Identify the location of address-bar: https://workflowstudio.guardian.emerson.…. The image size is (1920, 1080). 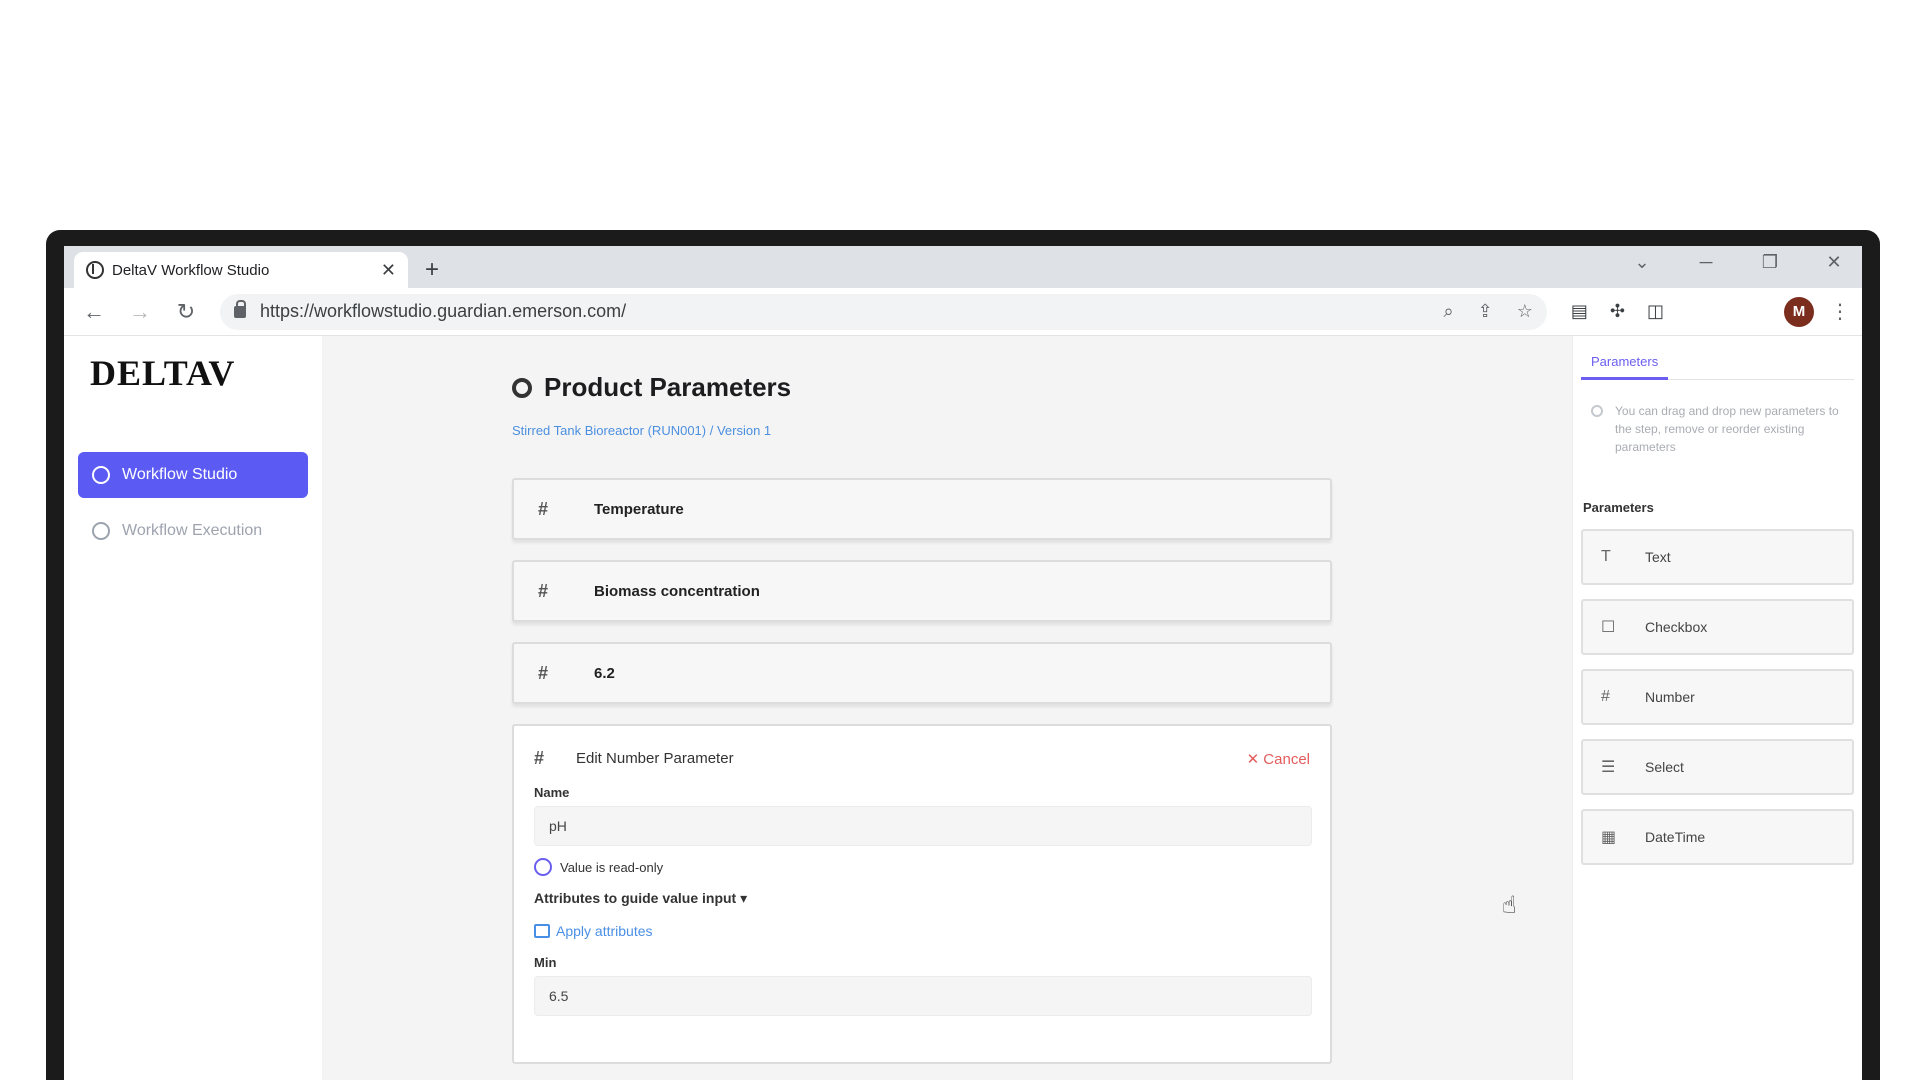
(883, 311).